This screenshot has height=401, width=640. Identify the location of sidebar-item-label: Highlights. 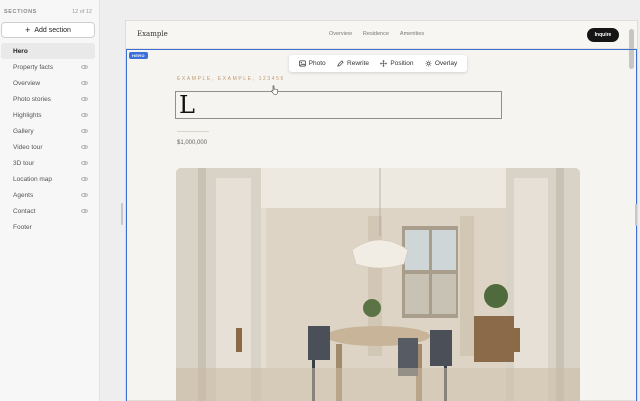
(27, 115).